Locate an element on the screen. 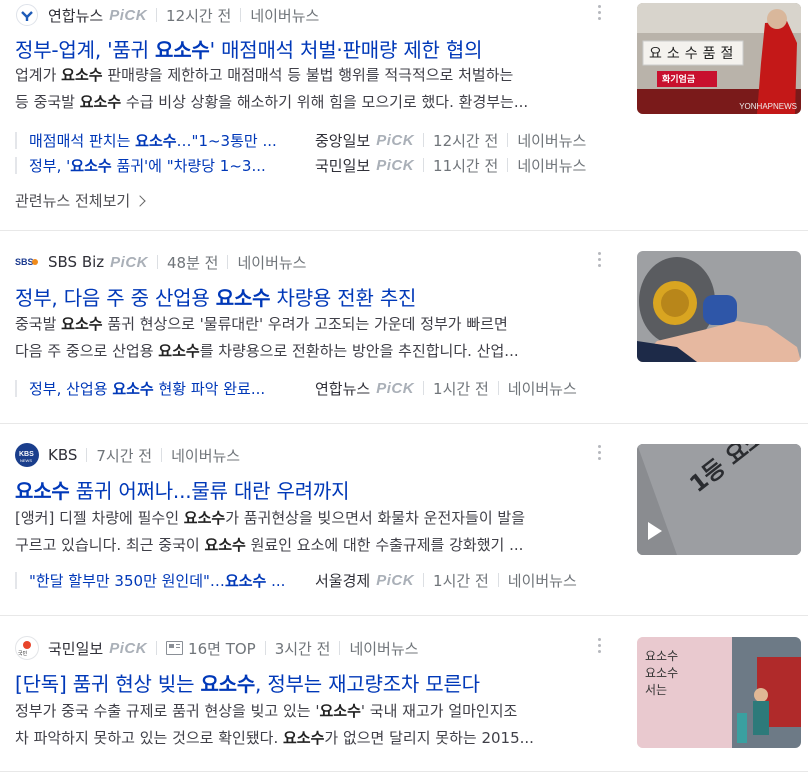 The height and width of the screenshot is (773, 808). related-news-all-link: 관련뉴스 전체보기 is located at coordinates (80, 200).